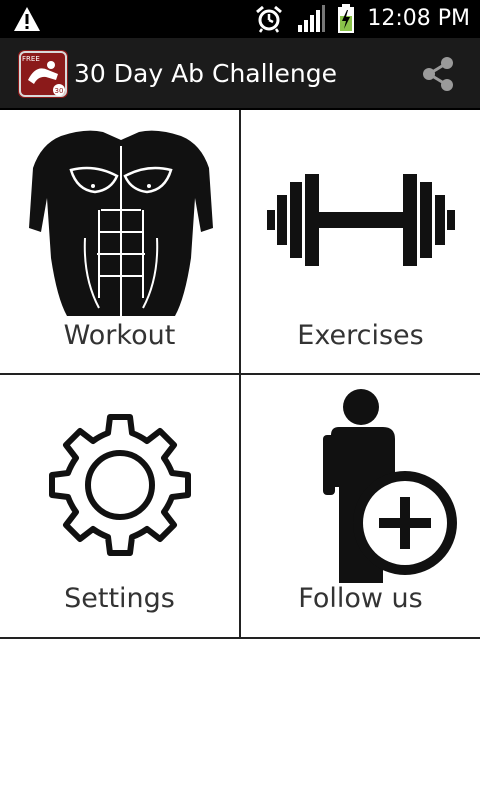 This screenshot has width=480, height=800. Describe the element at coordinates (360, 598) in the screenshot. I see `follow-us-label: Follow us` at that location.